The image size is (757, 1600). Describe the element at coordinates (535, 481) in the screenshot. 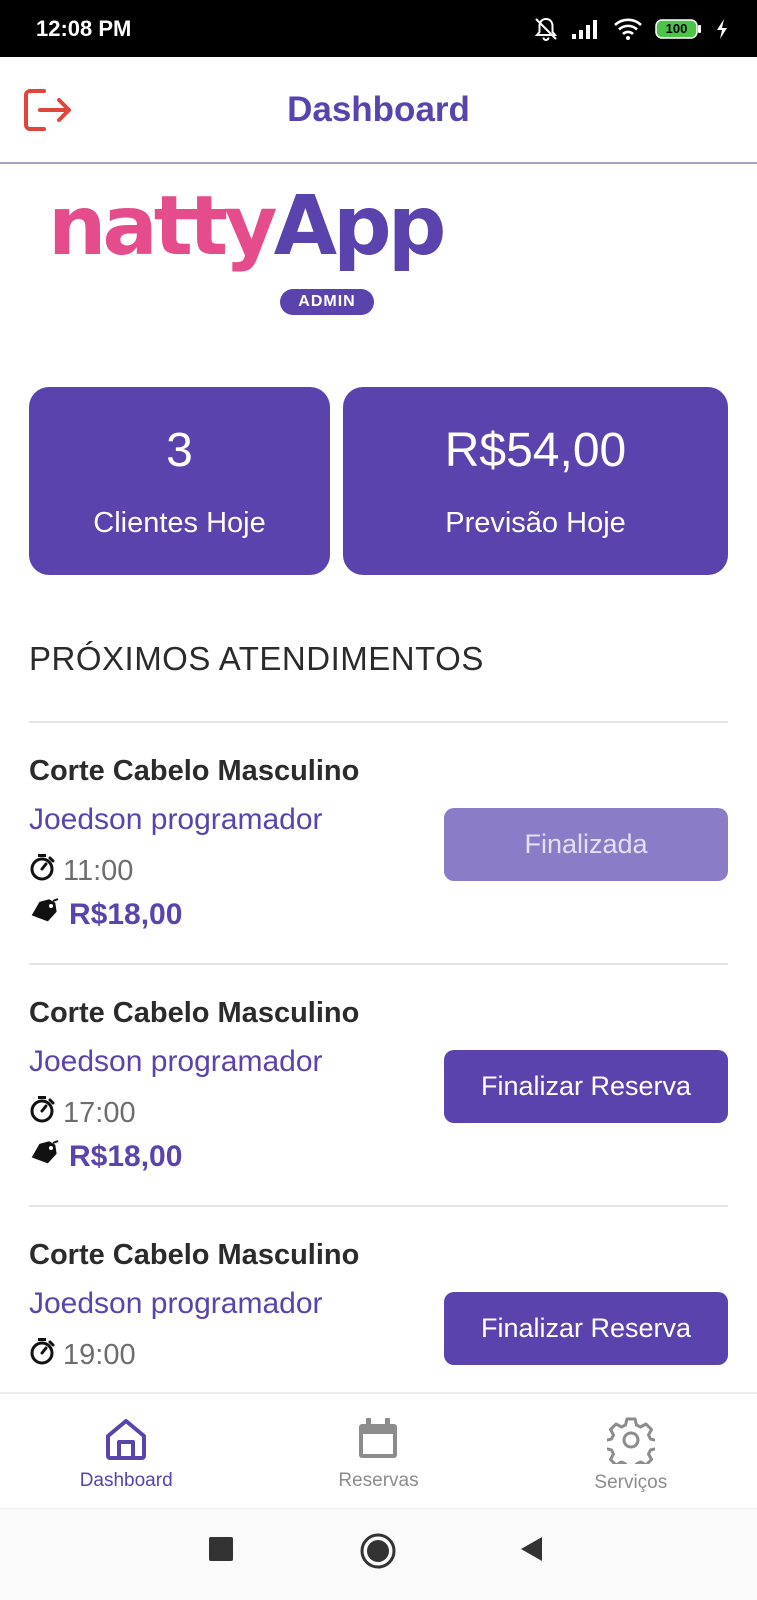

I see `forecast-today-card: R$54,00 Previsão Hoje` at that location.